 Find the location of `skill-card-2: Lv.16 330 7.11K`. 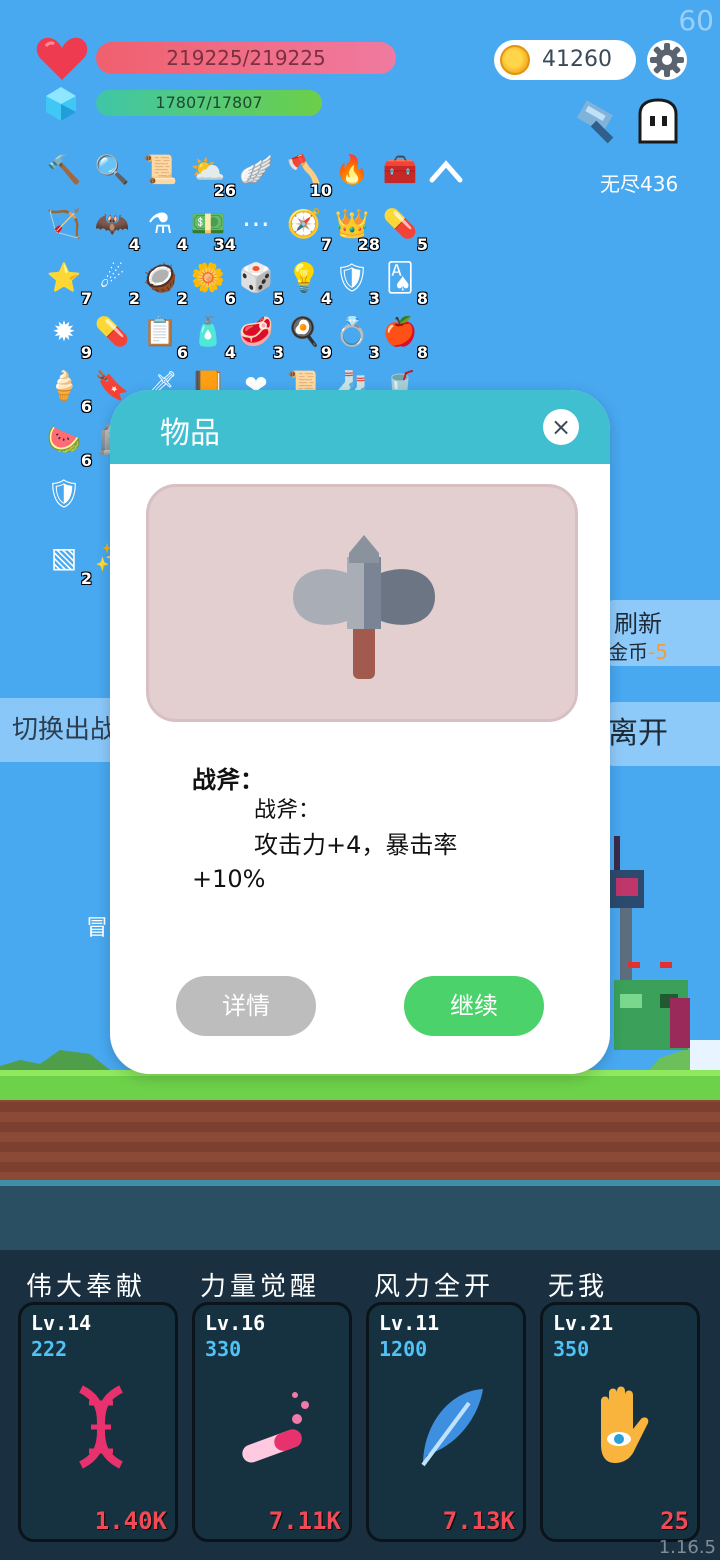

skill-card-2: Lv.16 330 7.11K is located at coordinates (272, 1422).